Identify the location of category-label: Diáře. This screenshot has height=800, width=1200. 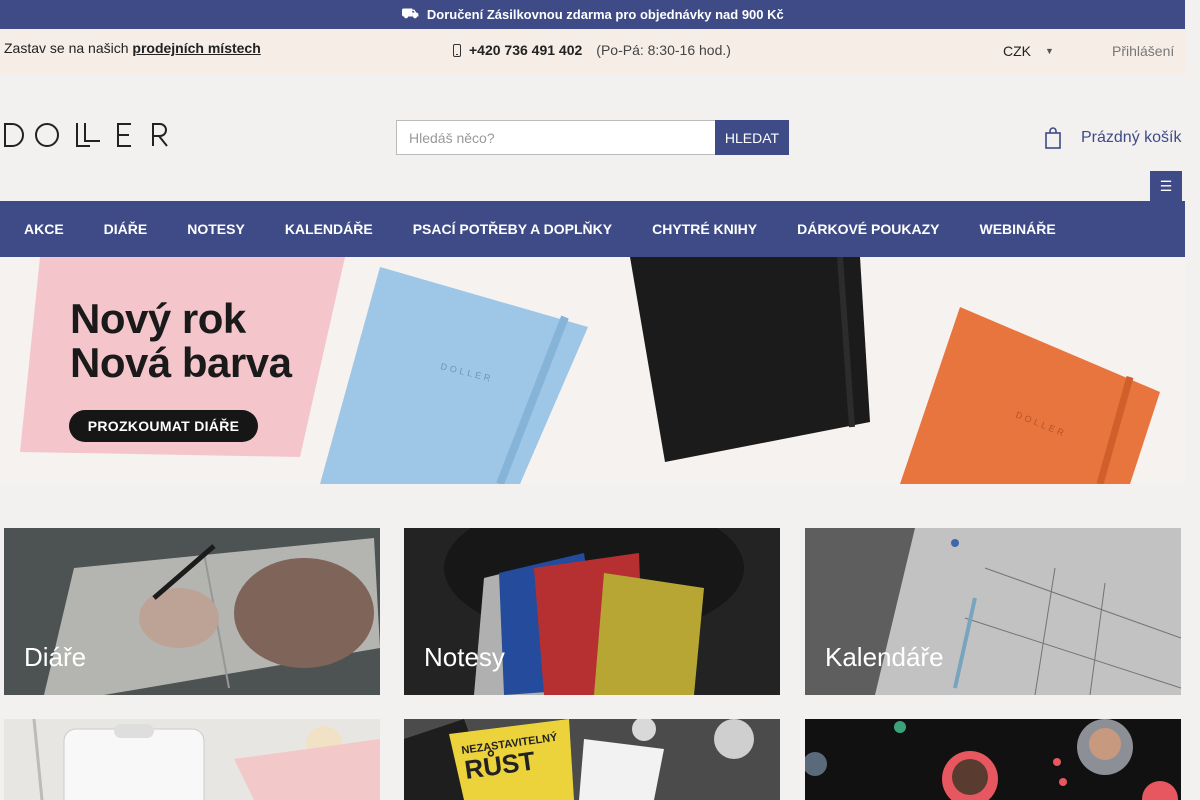
(55, 657).